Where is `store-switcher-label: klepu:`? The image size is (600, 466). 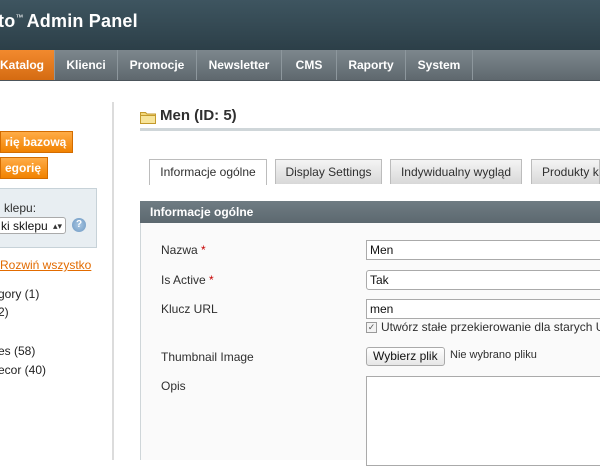 store-switcher-label: klepu: is located at coordinates (20, 208).